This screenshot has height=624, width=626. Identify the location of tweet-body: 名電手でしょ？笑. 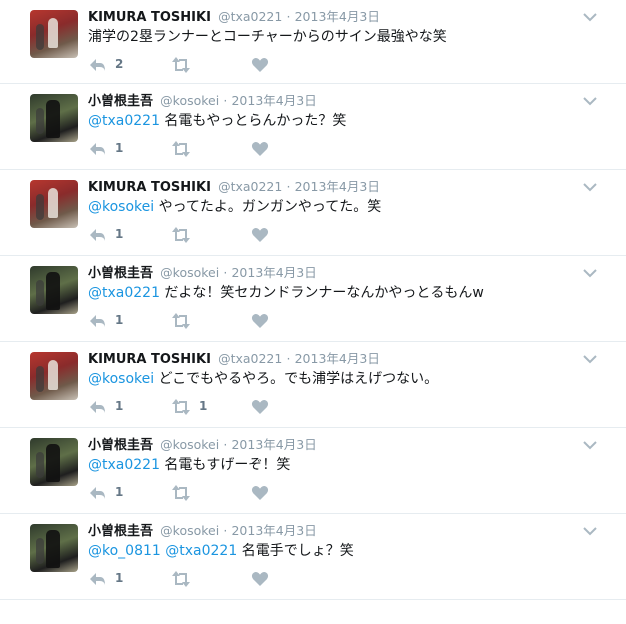
(295, 551).